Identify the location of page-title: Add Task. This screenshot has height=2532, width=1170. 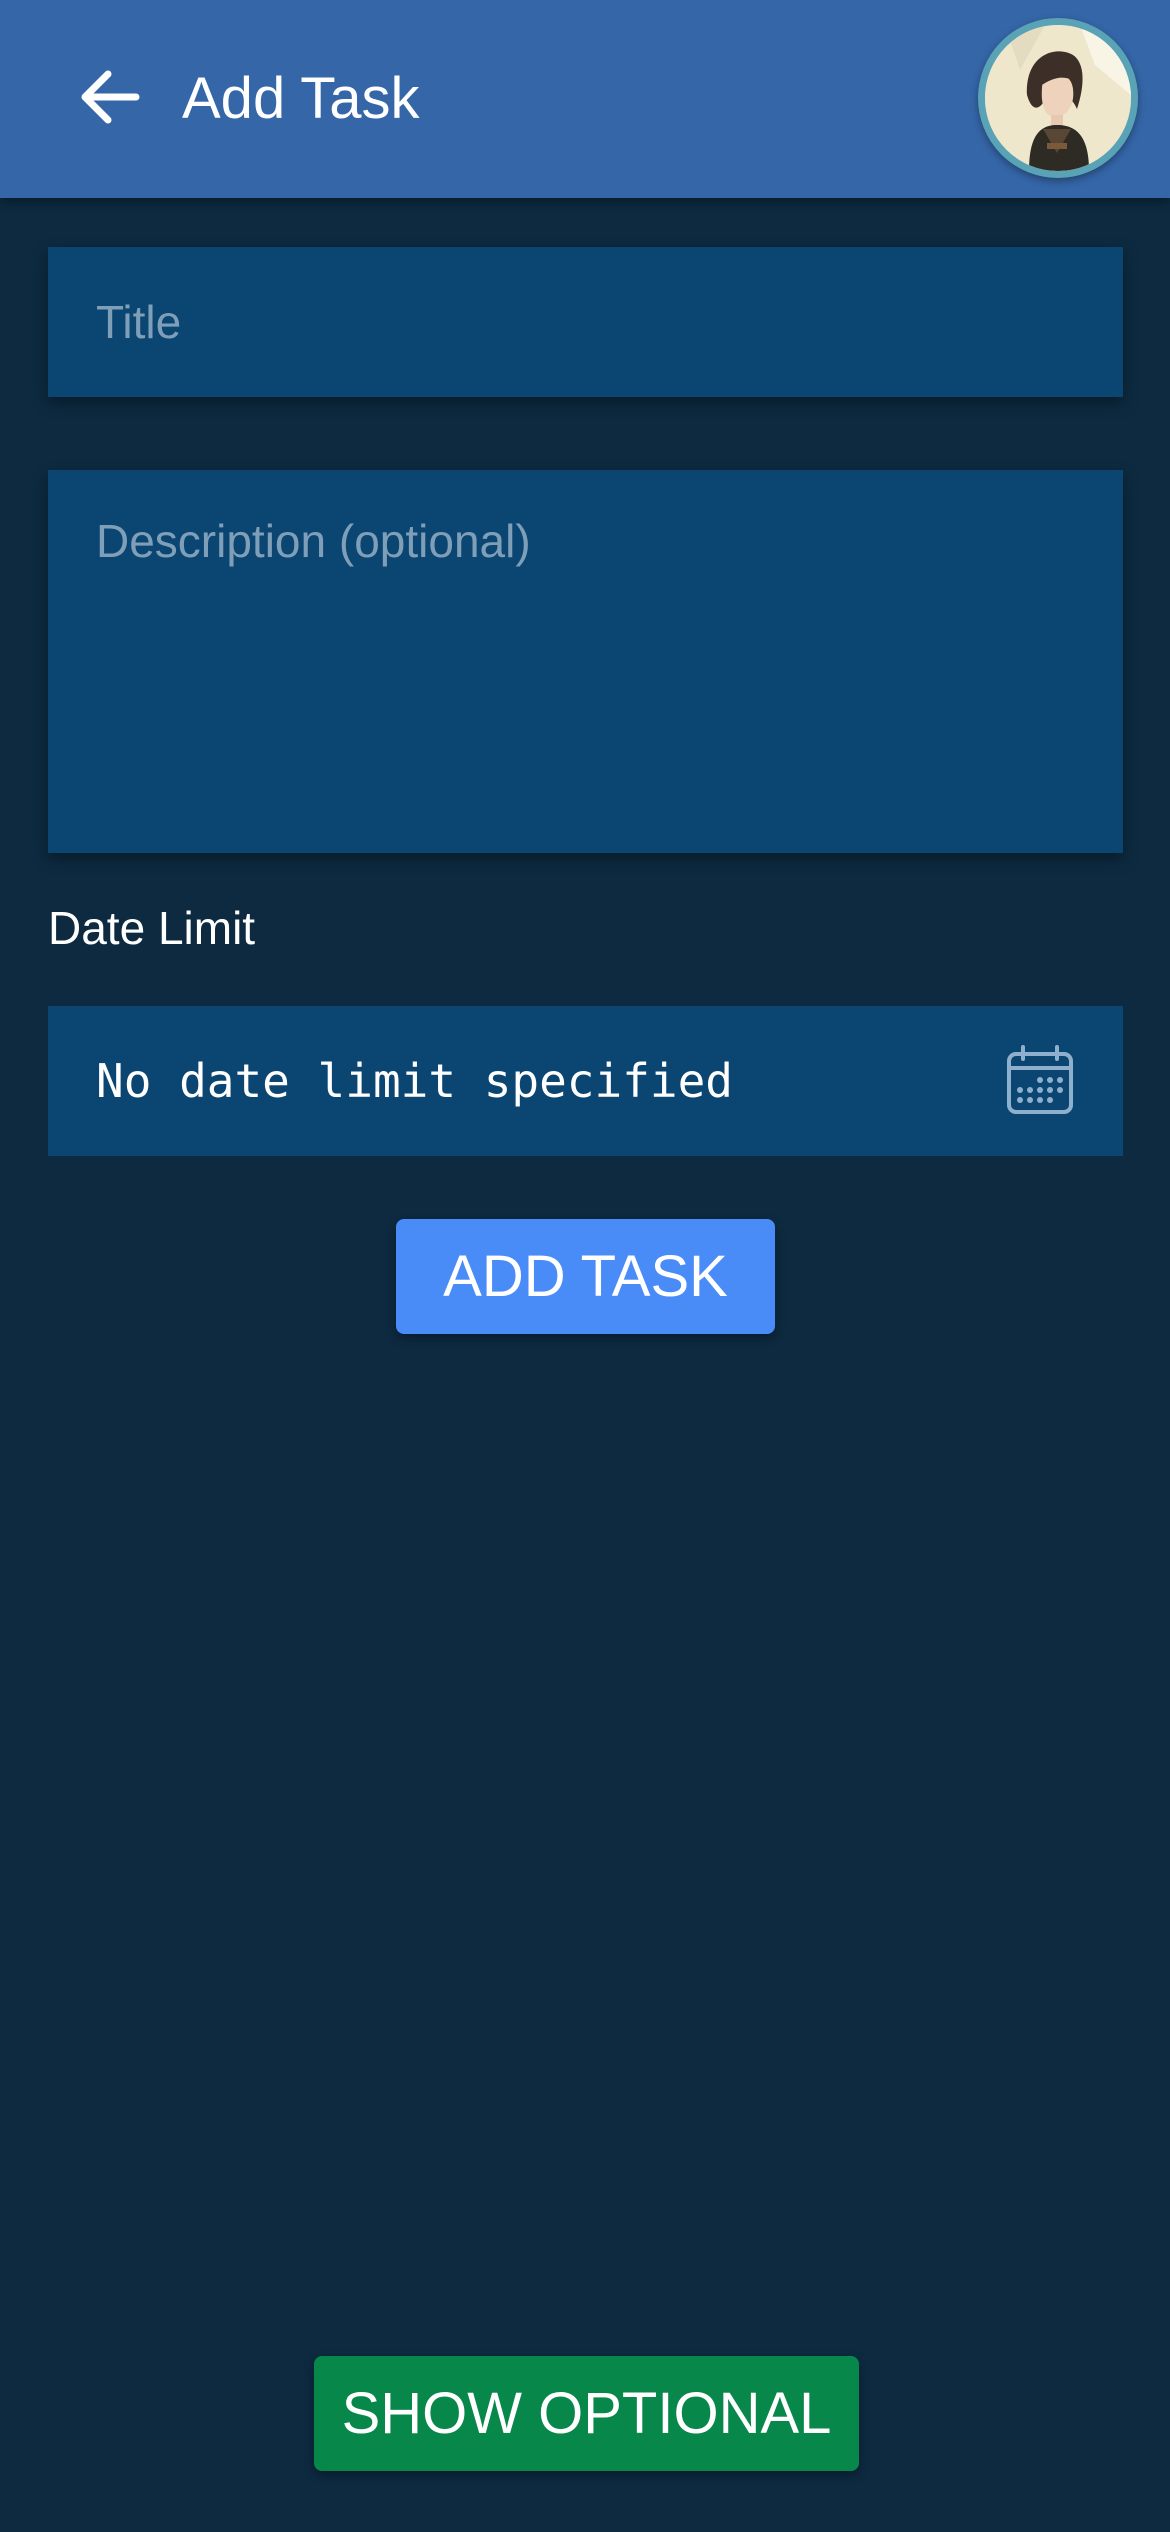
(301, 98).